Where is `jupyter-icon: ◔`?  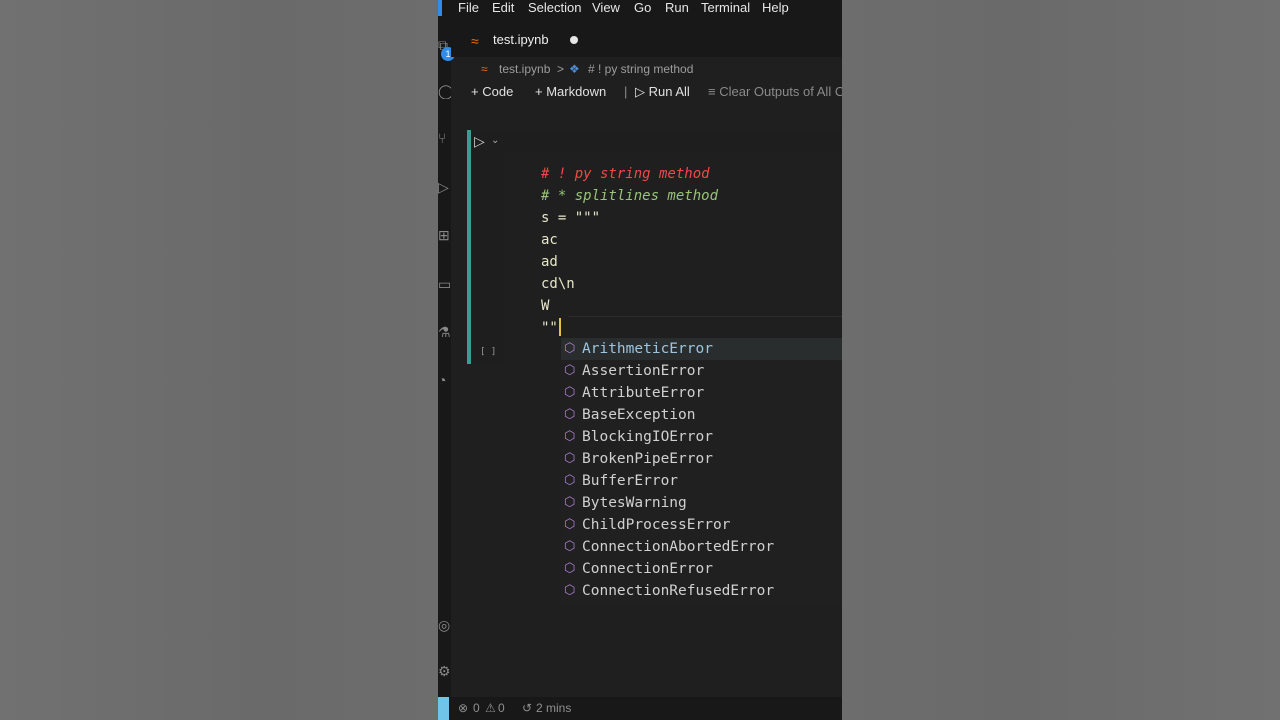
jupyter-icon: ◔ is located at coordinates (444, 380).